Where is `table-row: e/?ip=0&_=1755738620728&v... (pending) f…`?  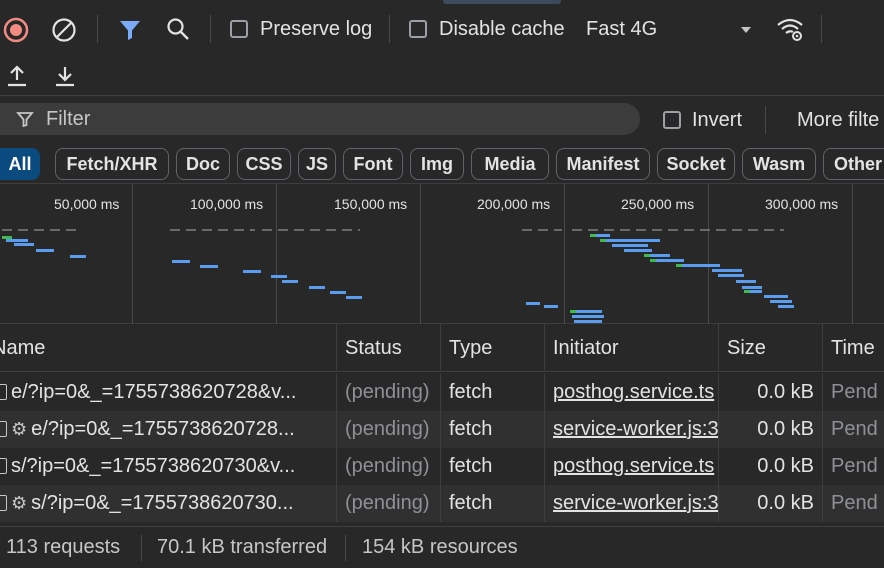 table-row: e/?ip=0&_=1755738620728&v... (pending) f… is located at coordinates (442, 392).